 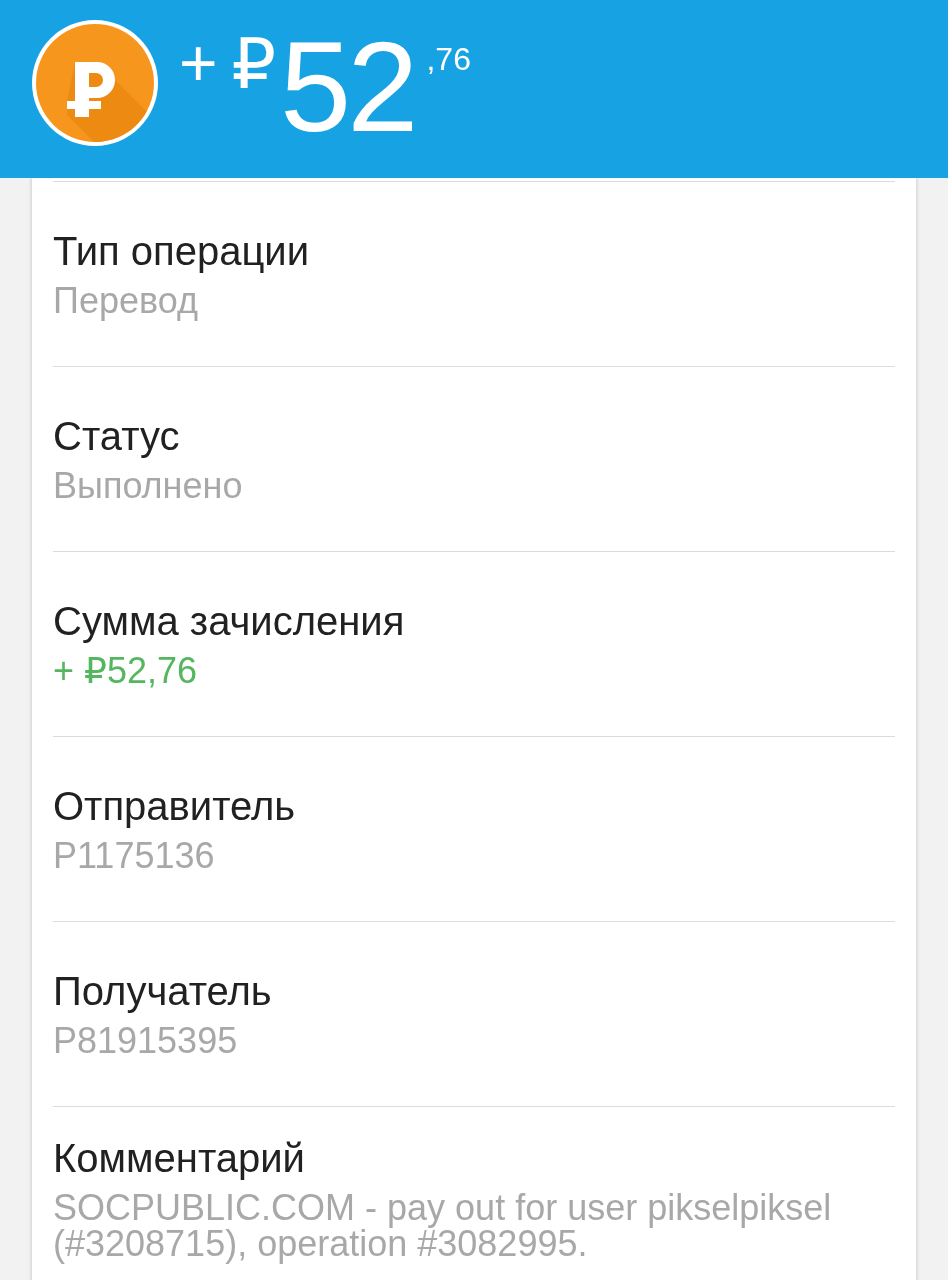 What do you see at coordinates (198, 63) in the screenshot?
I see `plus-sign: +` at bounding box center [198, 63].